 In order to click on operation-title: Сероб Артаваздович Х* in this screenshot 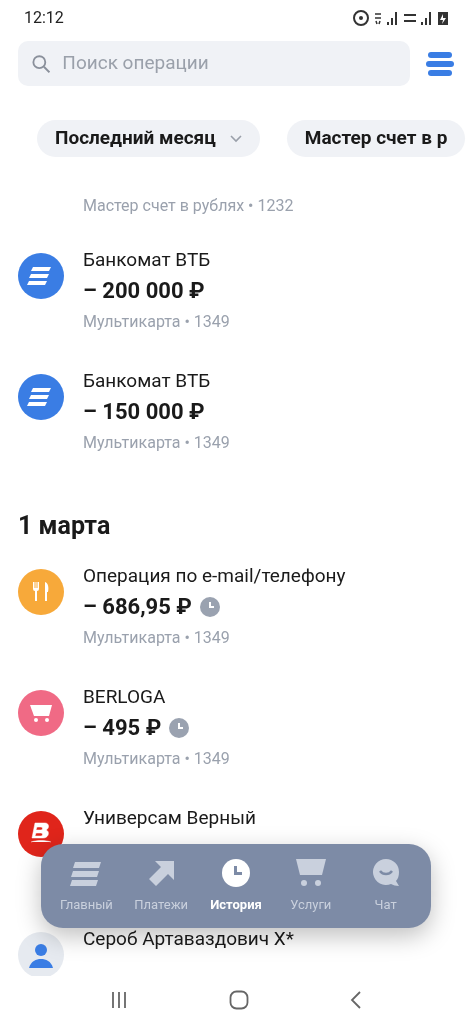, I will do `click(188, 939)`.